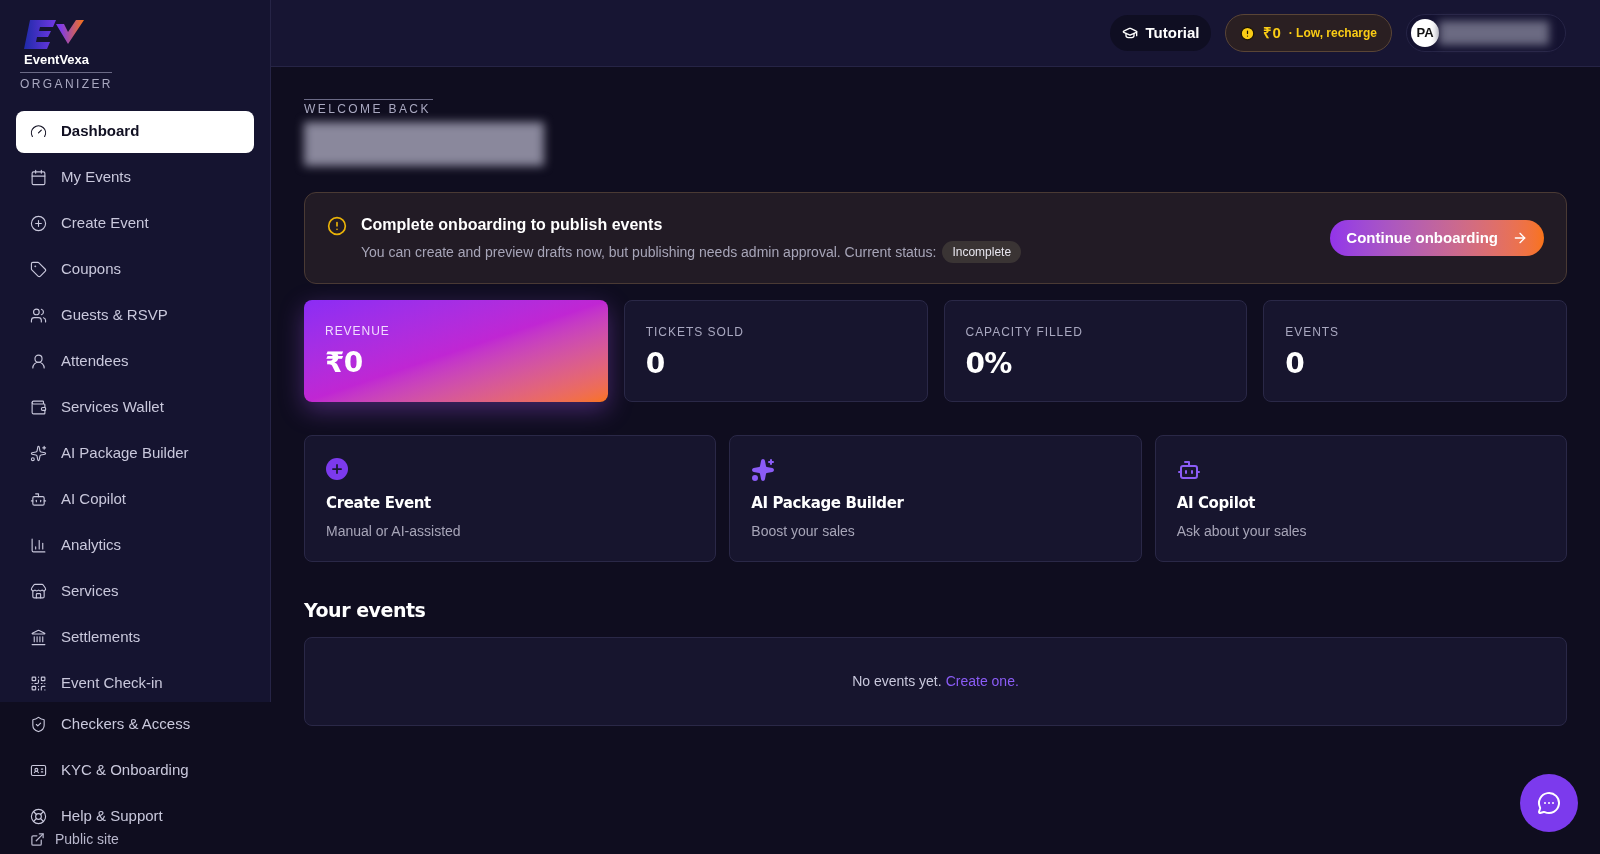  I want to click on stat-value: ₹0, so click(344, 363).